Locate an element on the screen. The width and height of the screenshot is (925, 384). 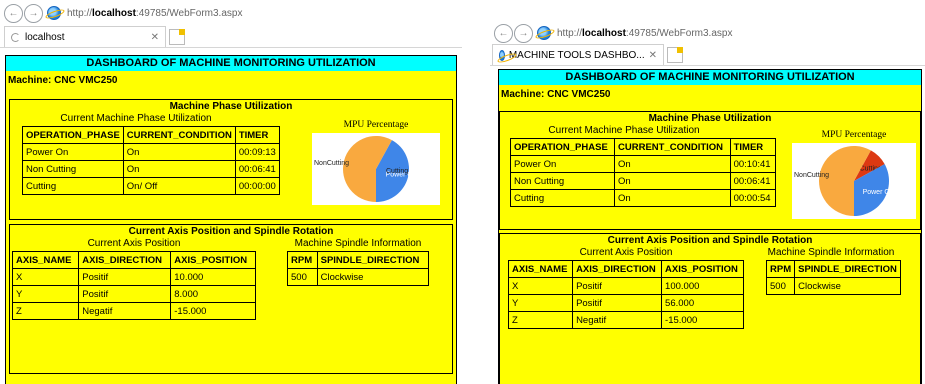
phase-header: OPERATION_PHASE is located at coordinates (73, 135).